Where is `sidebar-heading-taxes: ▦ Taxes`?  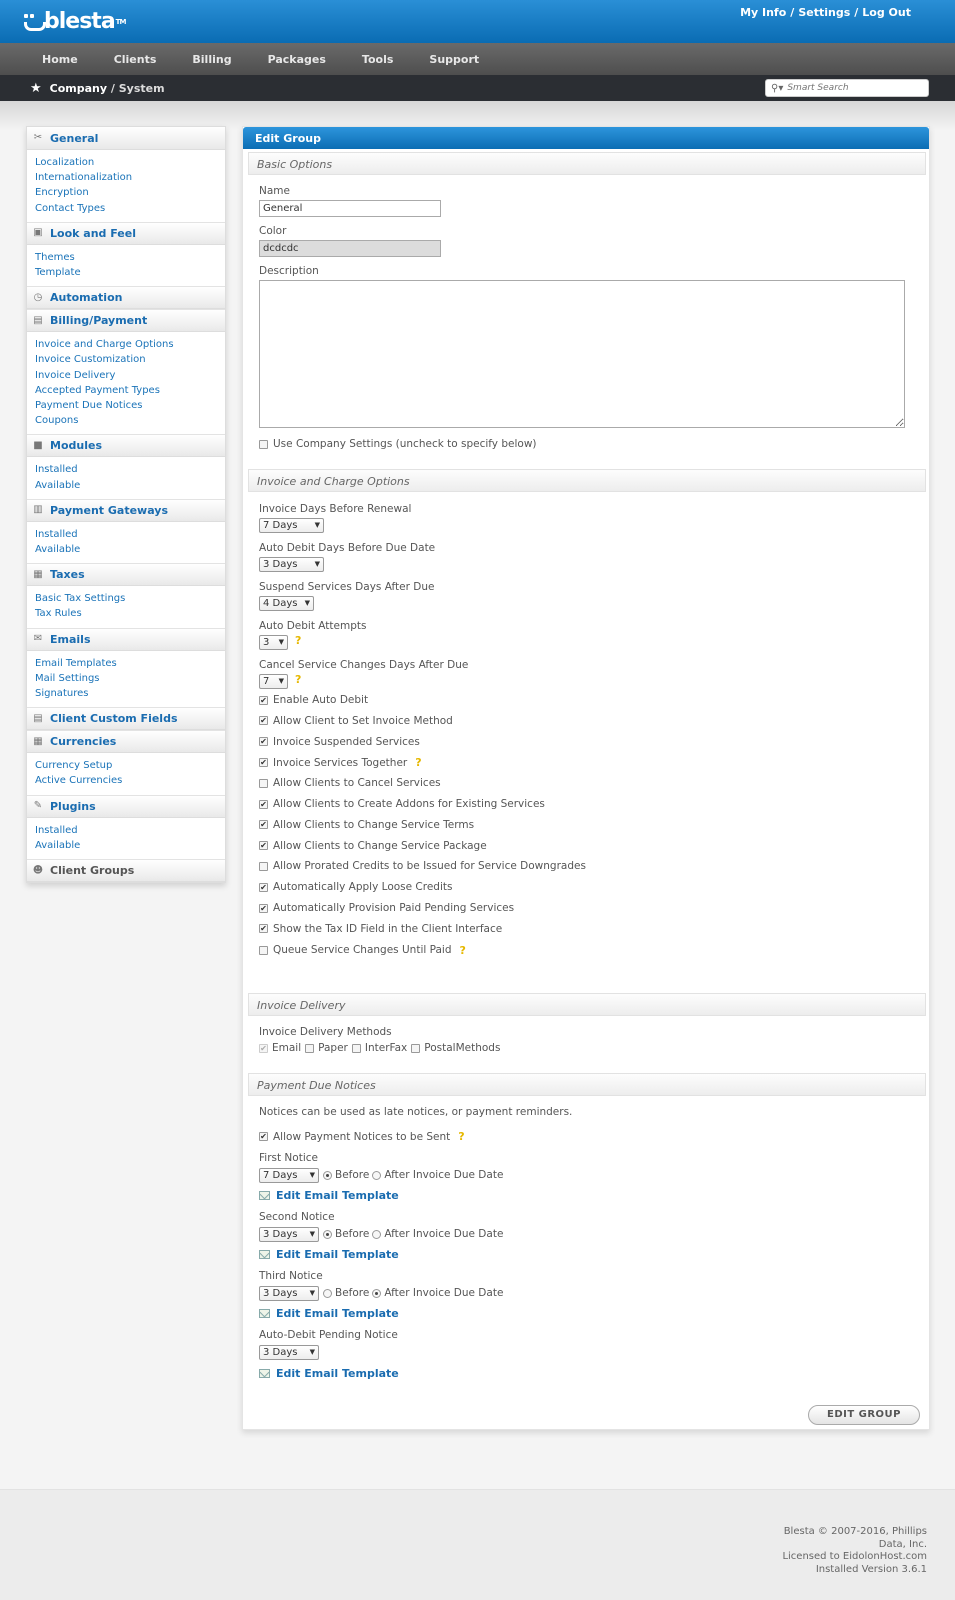 sidebar-heading-taxes: ▦ Taxes is located at coordinates (126, 575).